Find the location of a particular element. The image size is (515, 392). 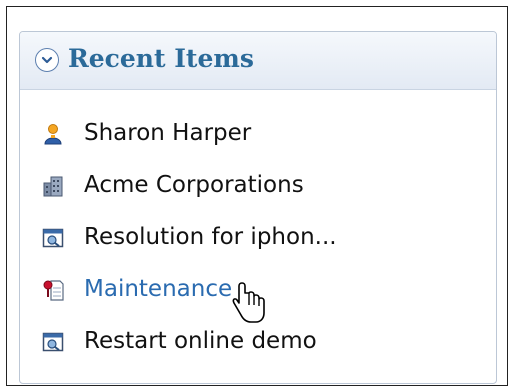

panel-header: Recent Items is located at coordinates (258, 61).